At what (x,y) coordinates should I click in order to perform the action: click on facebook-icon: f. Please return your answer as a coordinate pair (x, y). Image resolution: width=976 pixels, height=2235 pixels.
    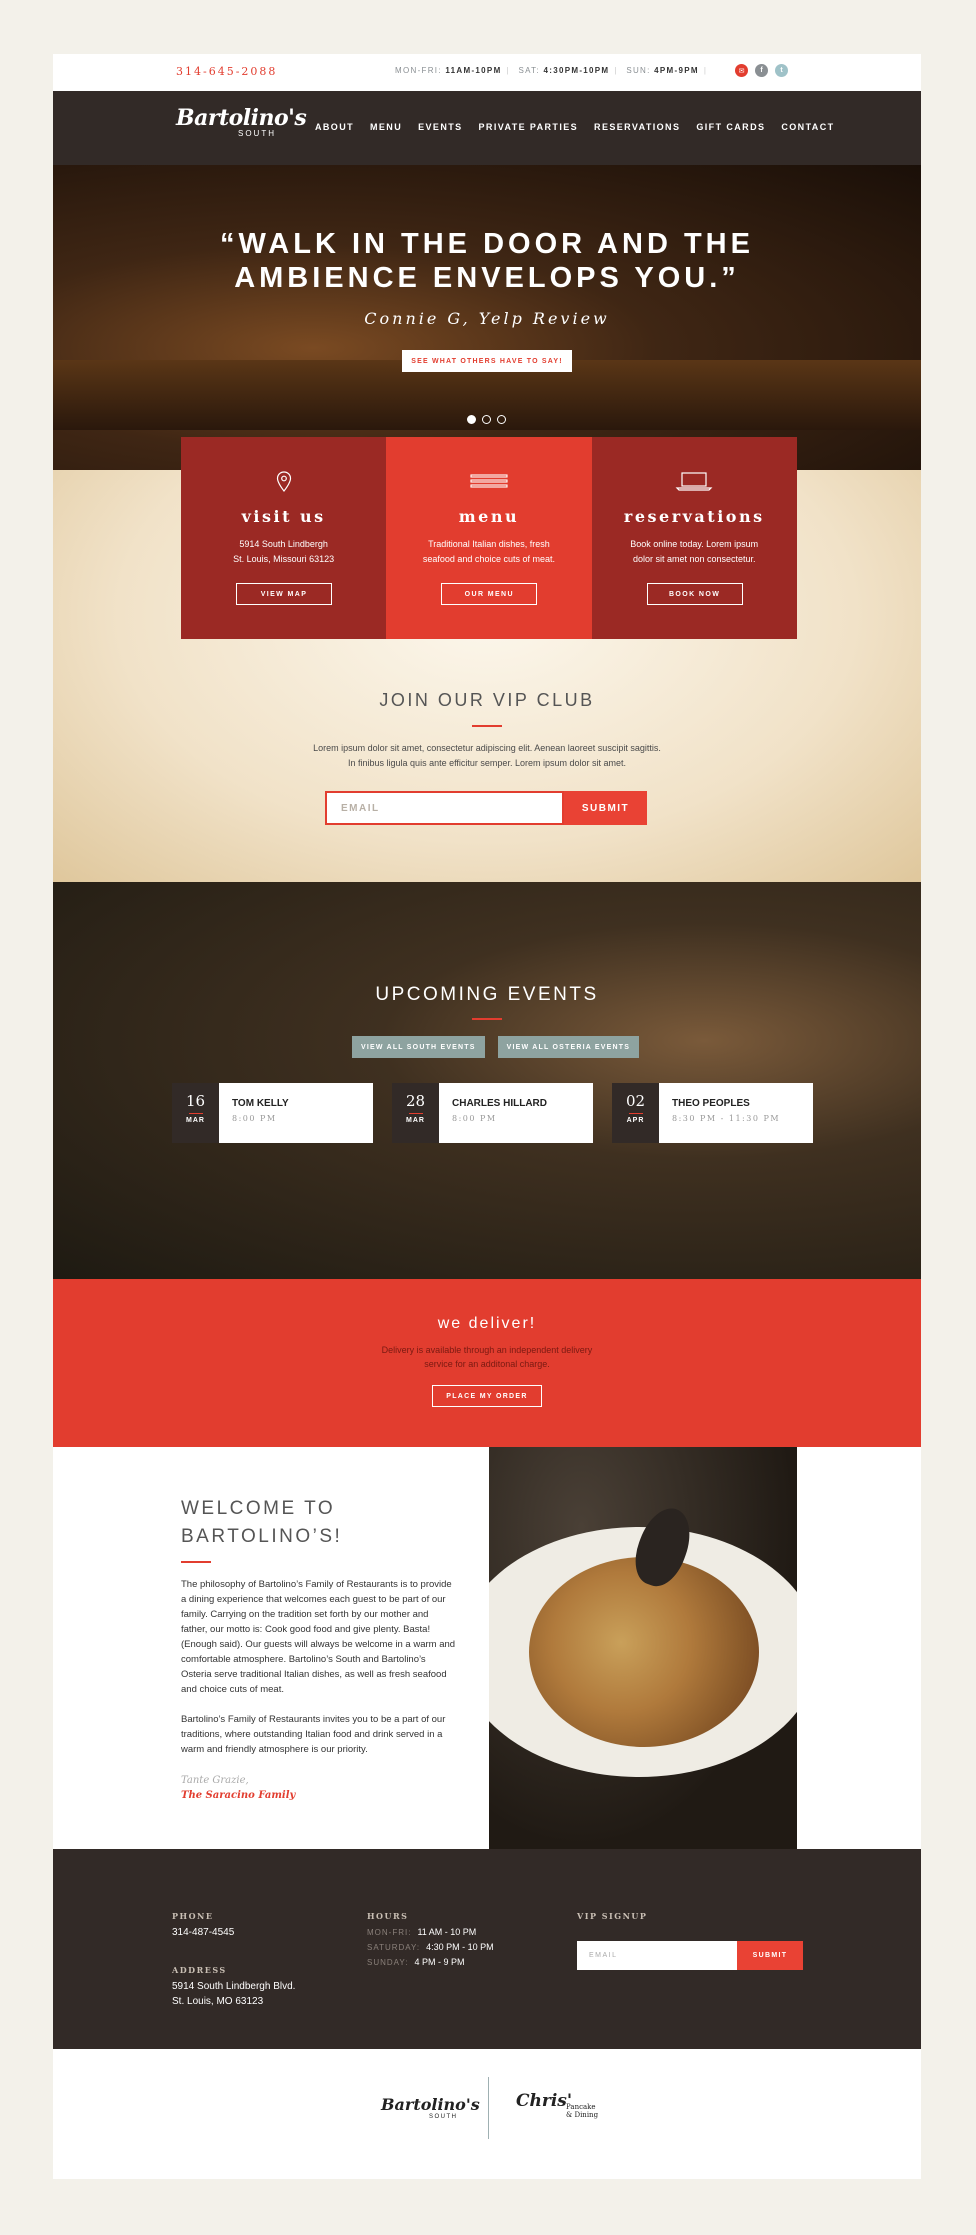
    Looking at the image, I should click on (761, 70).